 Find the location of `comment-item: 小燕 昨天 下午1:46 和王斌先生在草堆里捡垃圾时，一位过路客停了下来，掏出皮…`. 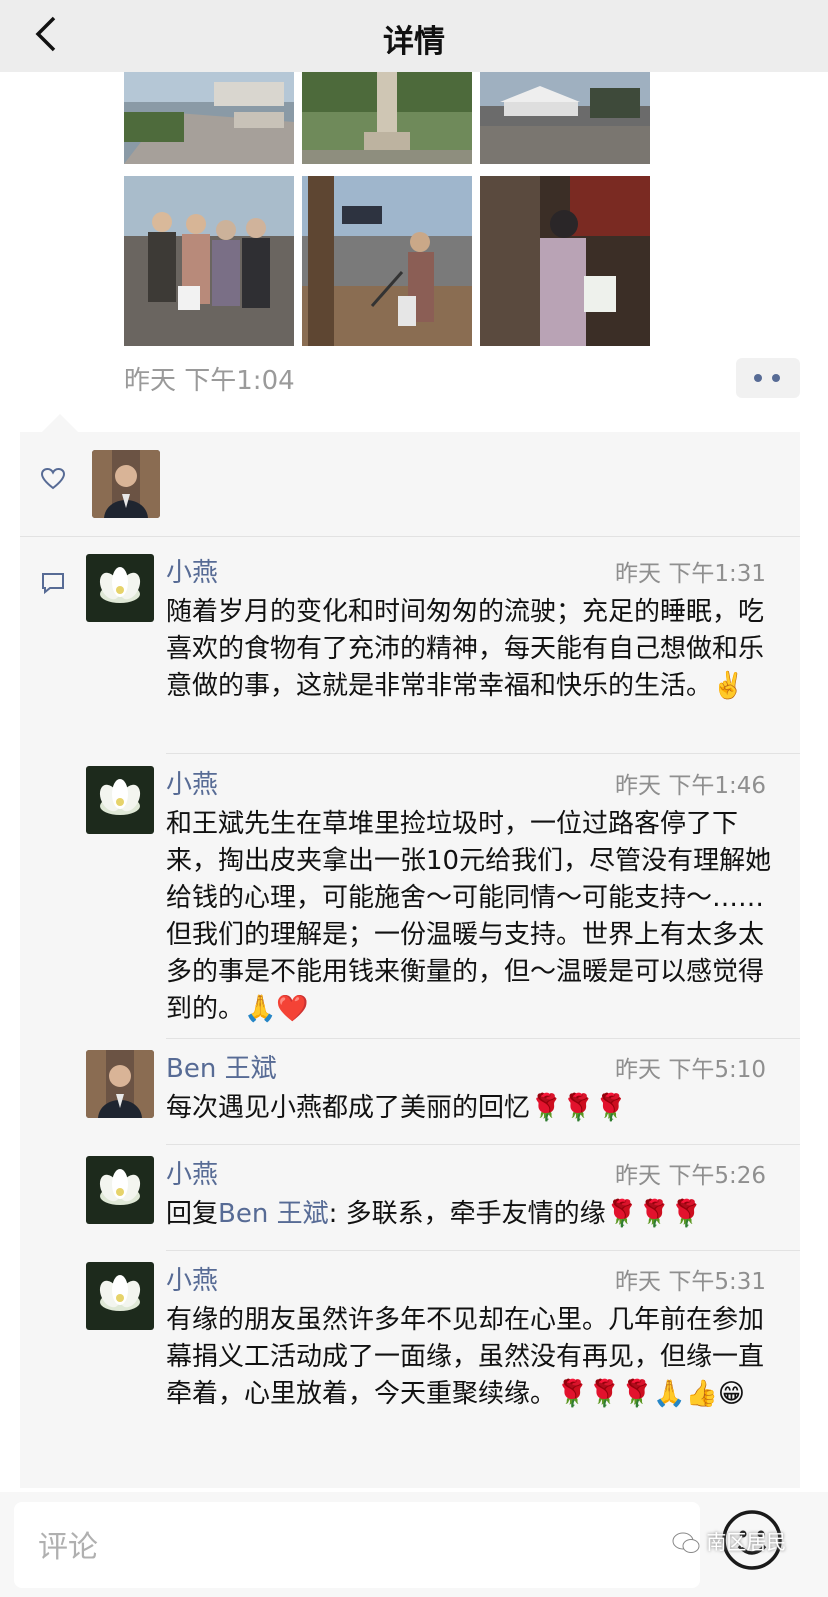

comment-item: 小燕 昨天 下午1:46 和王斌先生在草堆里捡垃圾时，一位过路客停了下来，掏出皮… is located at coordinates (436, 894).